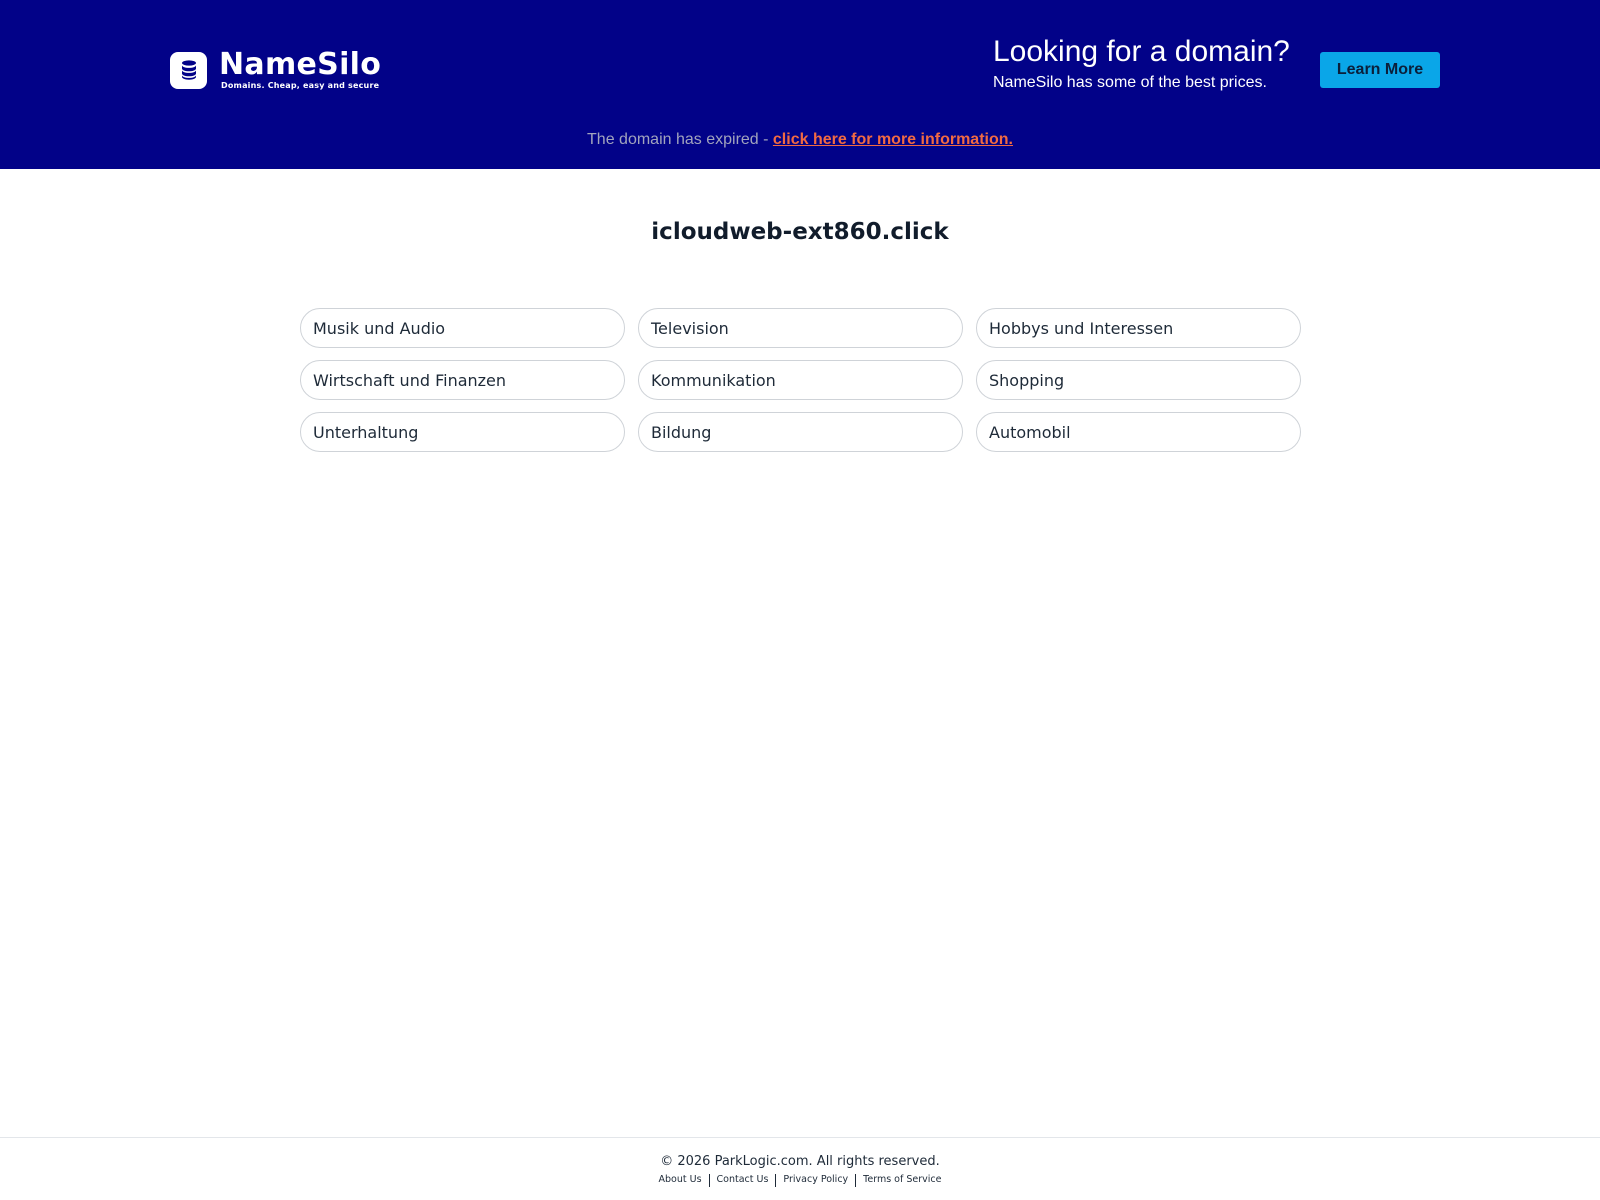 This screenshot has width=1600, height=1200. I want to click on namesilo-logo: NameSilo Domains. Cheap, easy and secure, so click(275, 70).